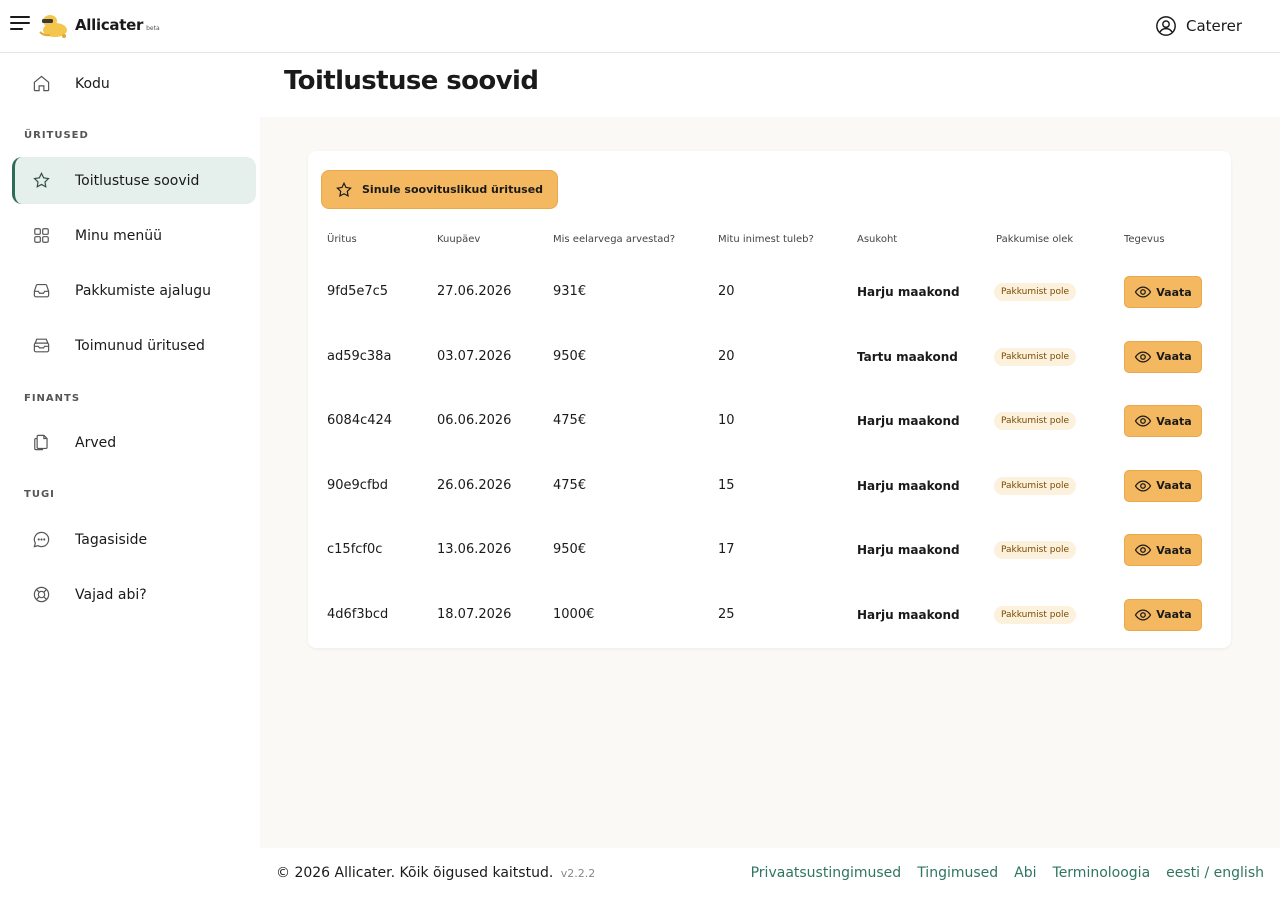 The width and height of the screenshot is (1280, 900). Describe the element at coordinates (826, 873) in the screenshot. I see `footer-link-privacy: Privaatsustingimused` at that location.